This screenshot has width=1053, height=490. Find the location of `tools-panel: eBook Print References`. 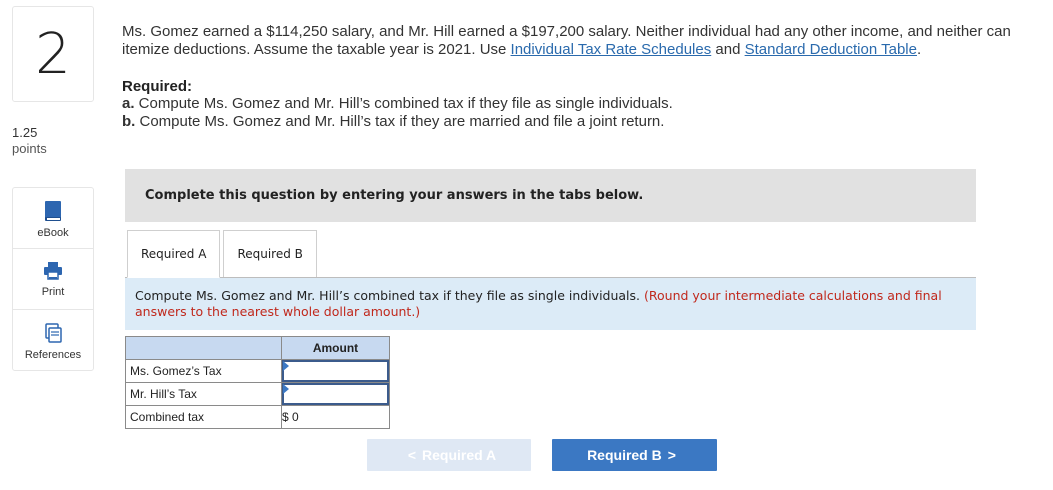

tools-panel: eBook Print References is located at coordinates (53, 279).